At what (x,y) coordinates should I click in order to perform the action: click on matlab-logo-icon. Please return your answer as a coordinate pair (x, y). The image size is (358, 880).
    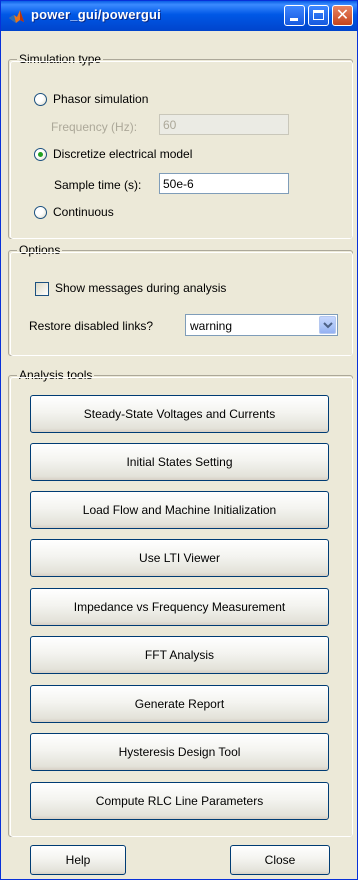
    Looking at the image, I should click on (16, 16).